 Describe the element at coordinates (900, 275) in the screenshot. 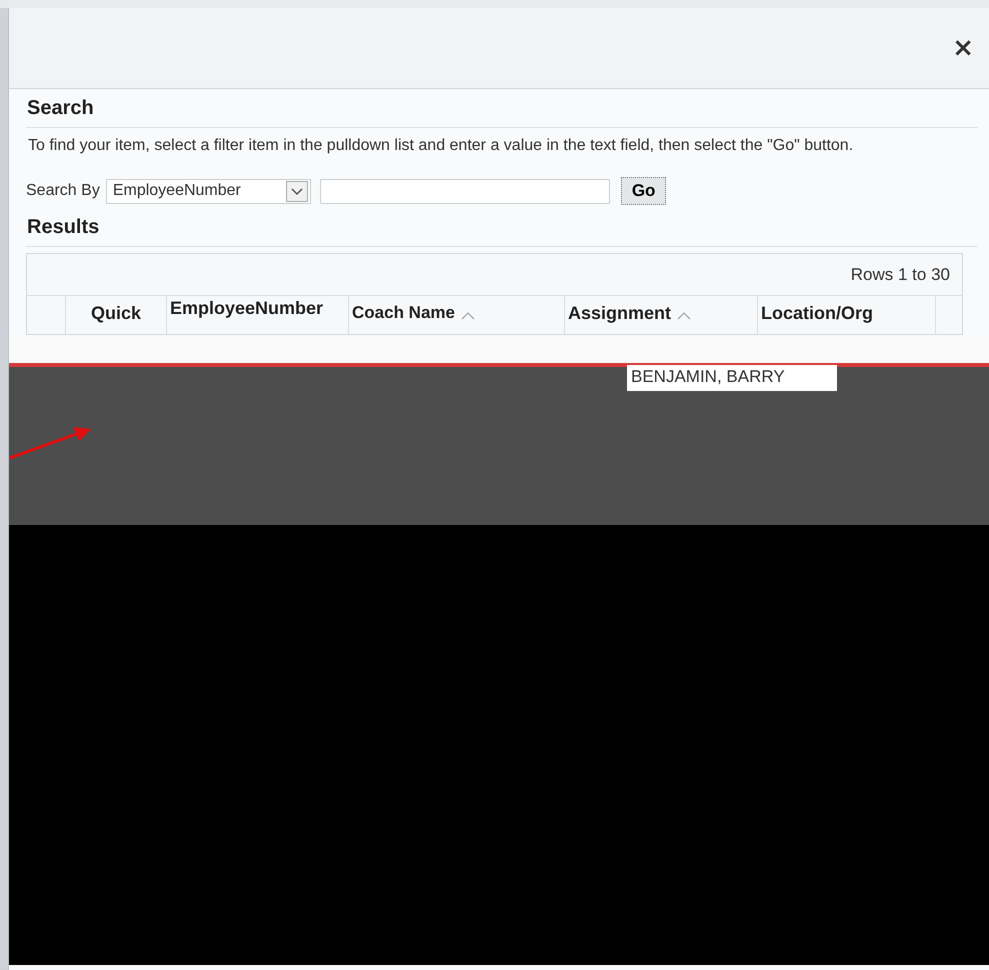

I see `rows-range-text: Rows 1 to 30` at that location.